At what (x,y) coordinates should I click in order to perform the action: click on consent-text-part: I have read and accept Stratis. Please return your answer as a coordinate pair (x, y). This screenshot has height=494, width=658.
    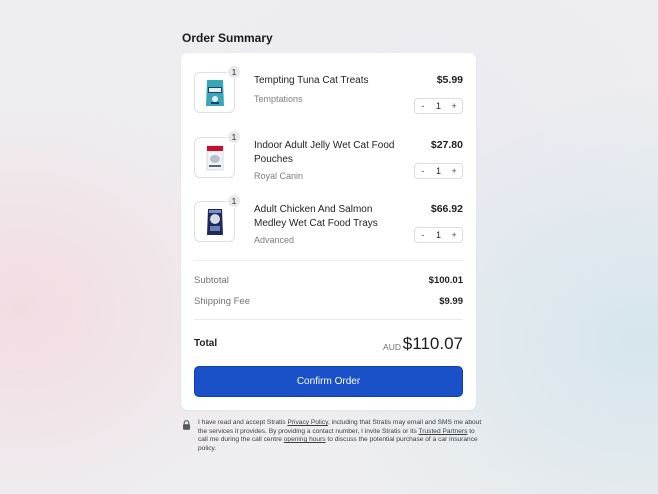
    Looking at the image, I should click on (243, 422).